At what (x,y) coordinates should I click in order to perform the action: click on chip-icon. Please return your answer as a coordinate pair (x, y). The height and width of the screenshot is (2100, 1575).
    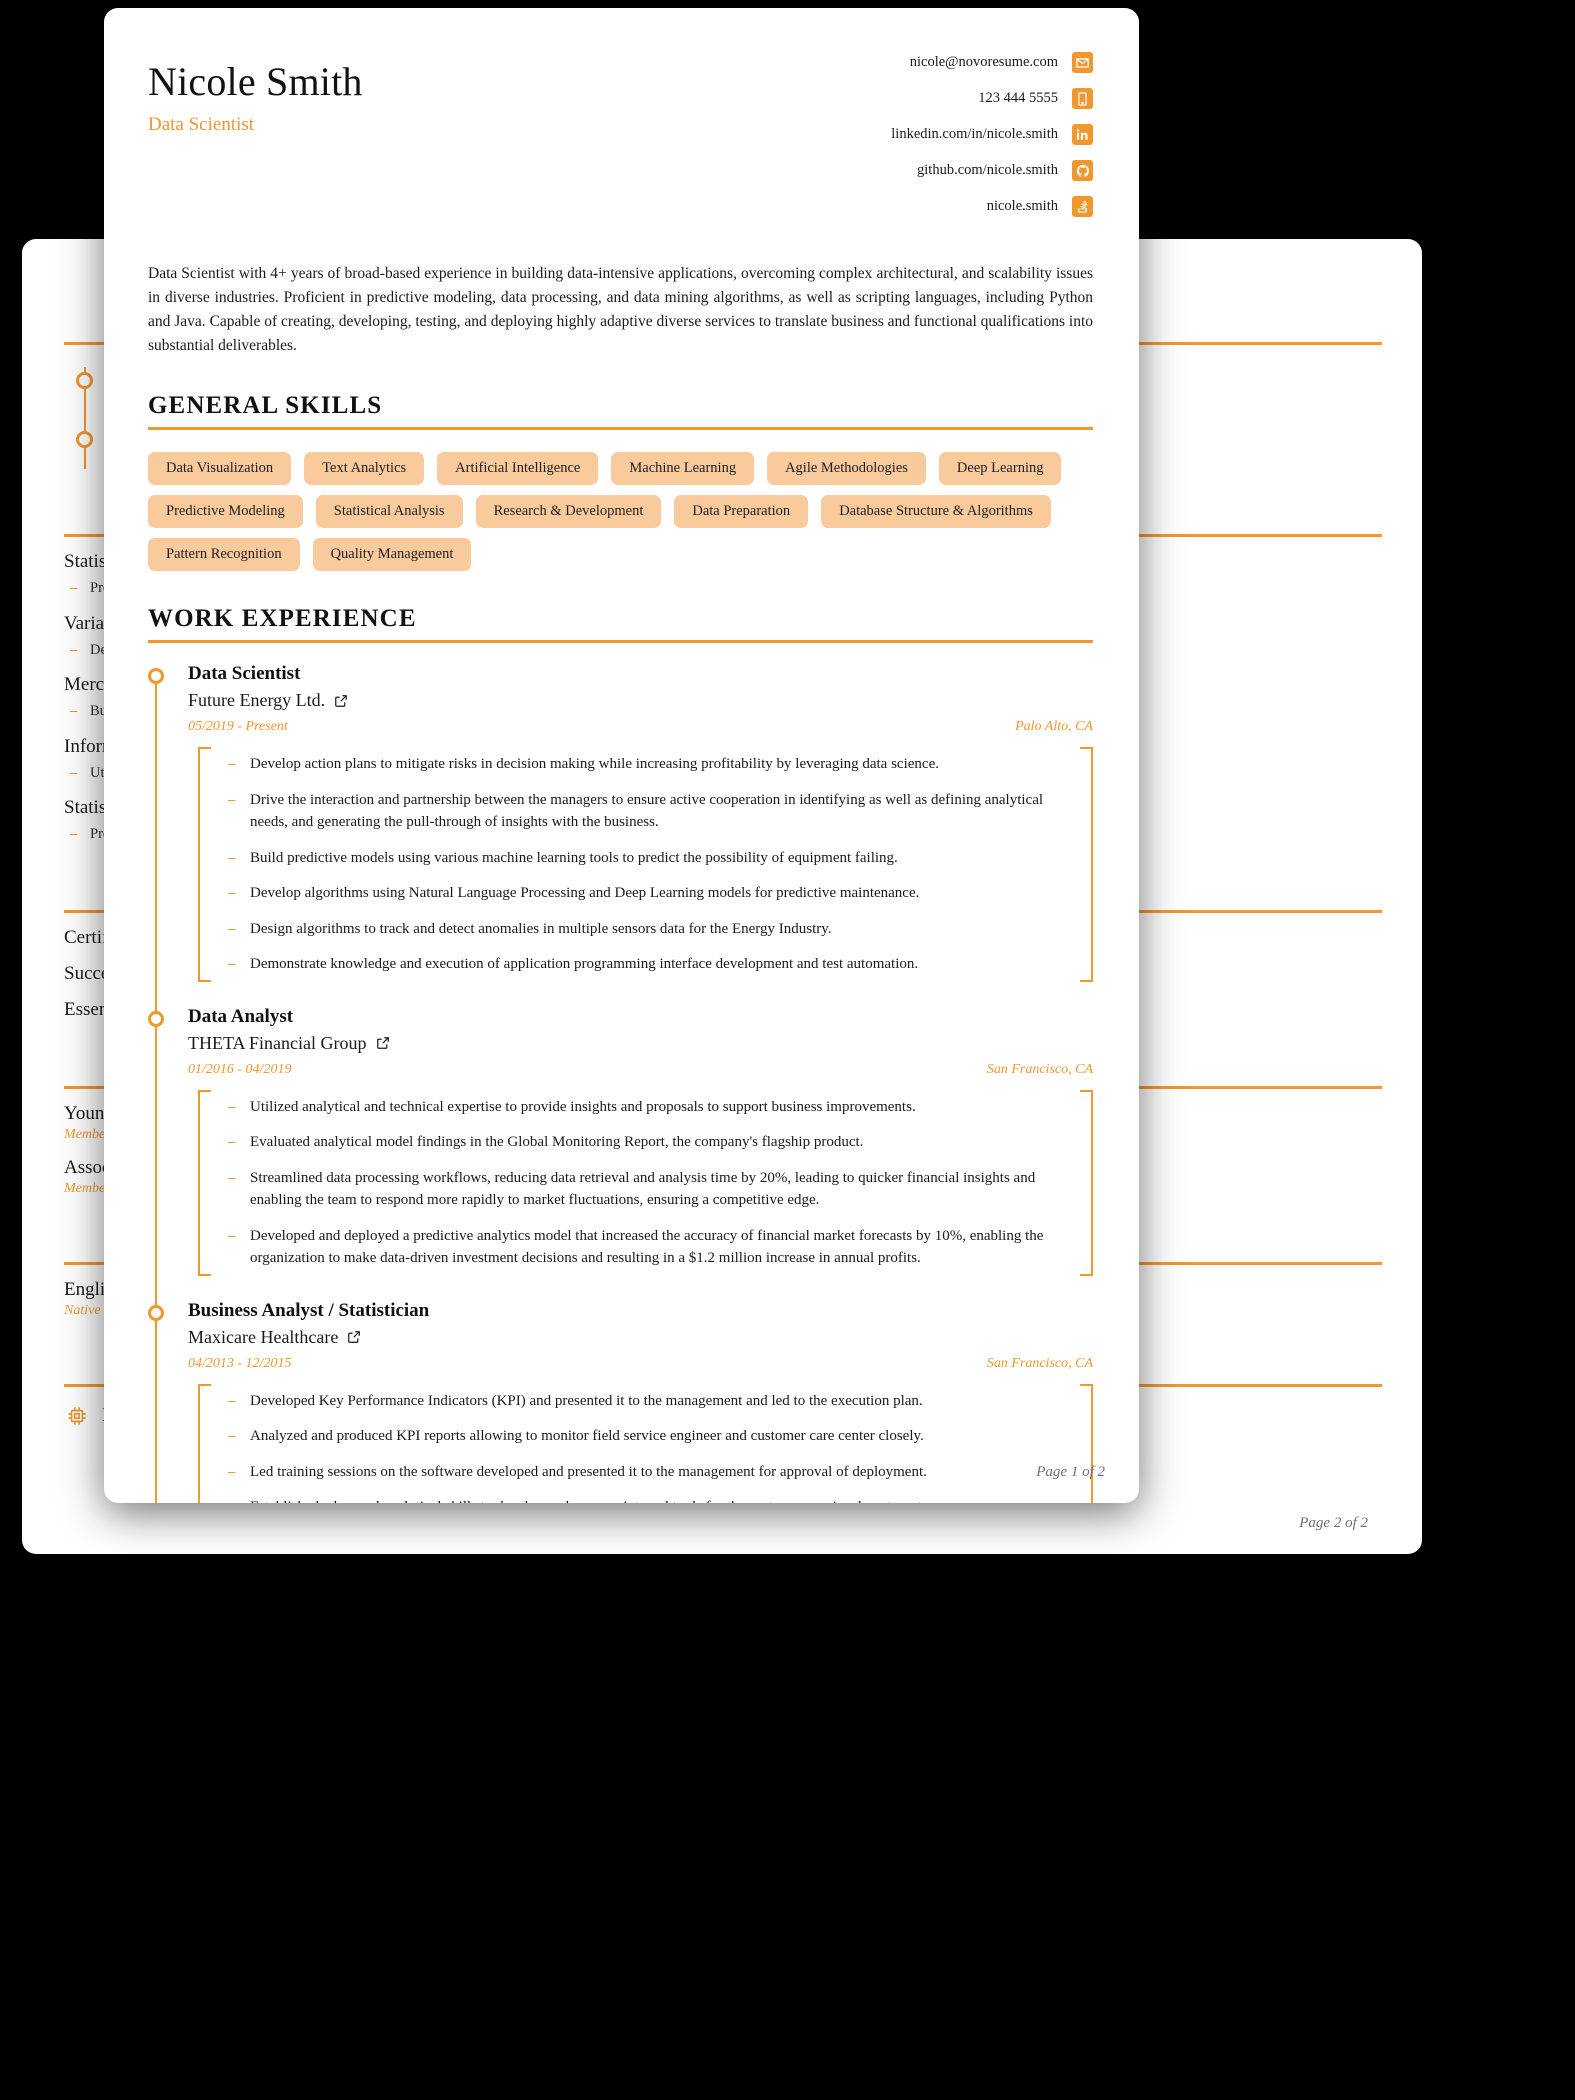
    Looking at the image, I should click on (77, 1416).